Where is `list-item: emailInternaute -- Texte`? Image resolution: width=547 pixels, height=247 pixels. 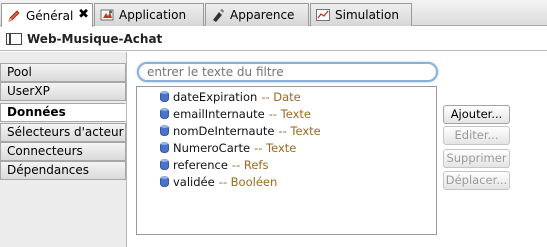
list-item: emailInternaute -- Texte is located at coordinates (235, 113).